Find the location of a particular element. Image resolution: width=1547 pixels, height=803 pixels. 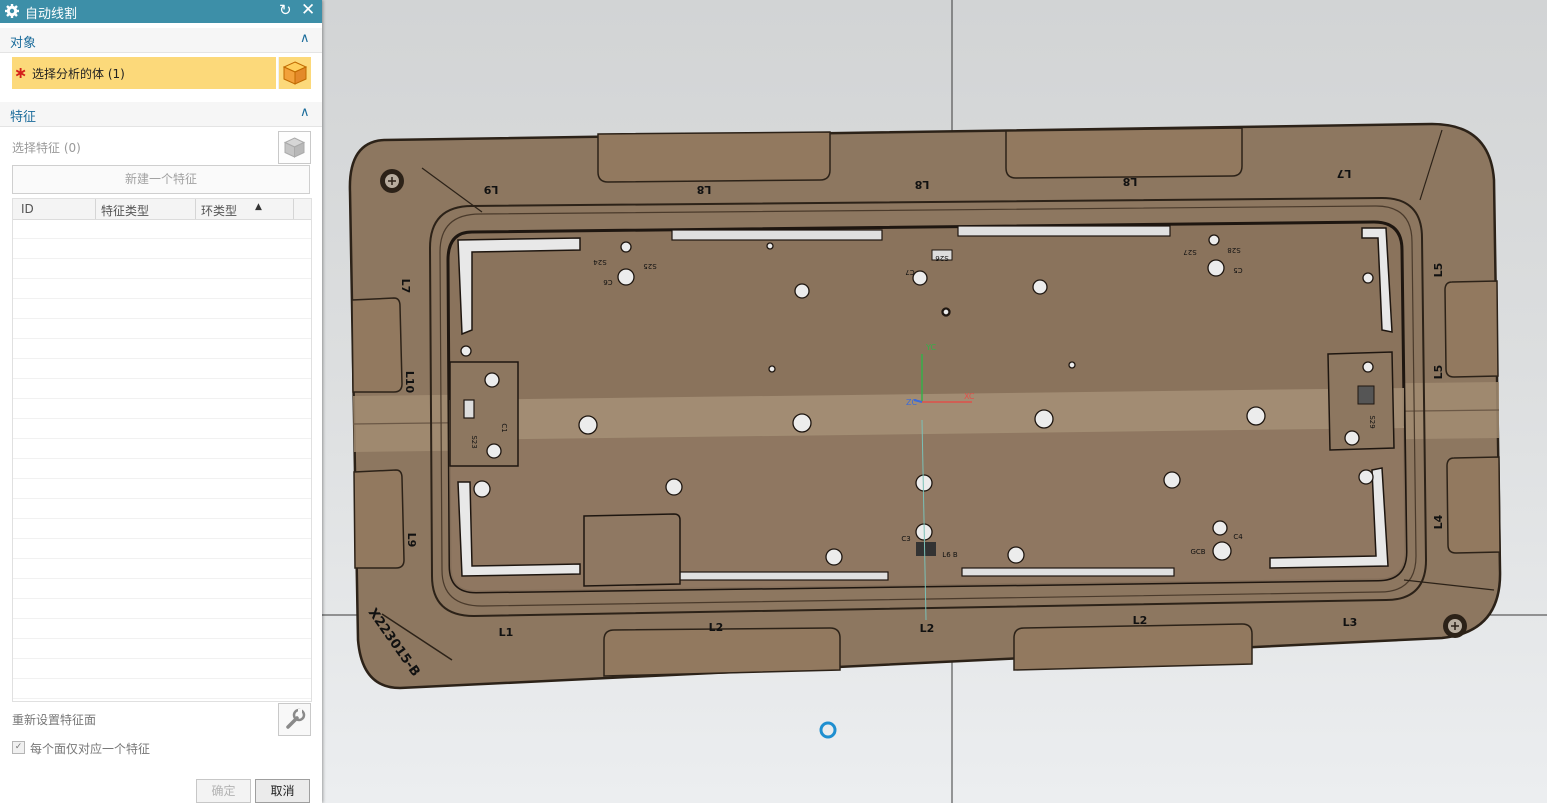

edge-label: L4 is located at coordinates (1438, 521).